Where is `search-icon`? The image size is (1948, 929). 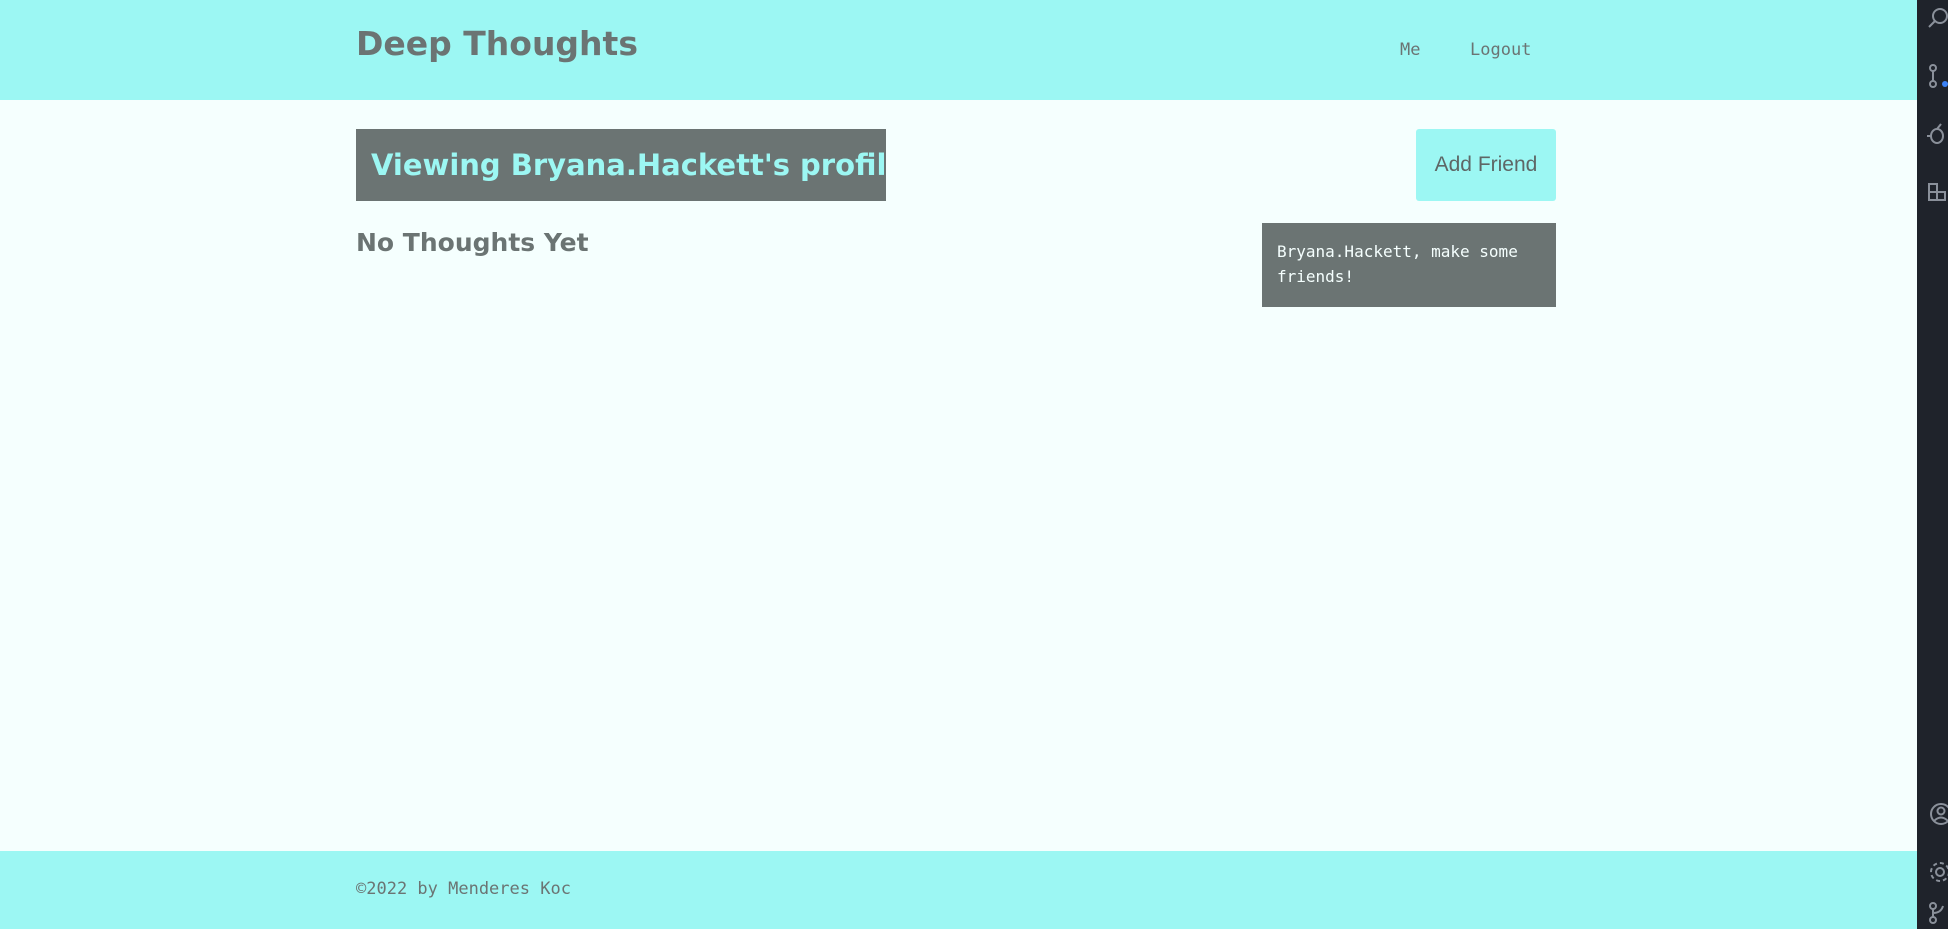
search-icon is located at coordinates (1937, 18).